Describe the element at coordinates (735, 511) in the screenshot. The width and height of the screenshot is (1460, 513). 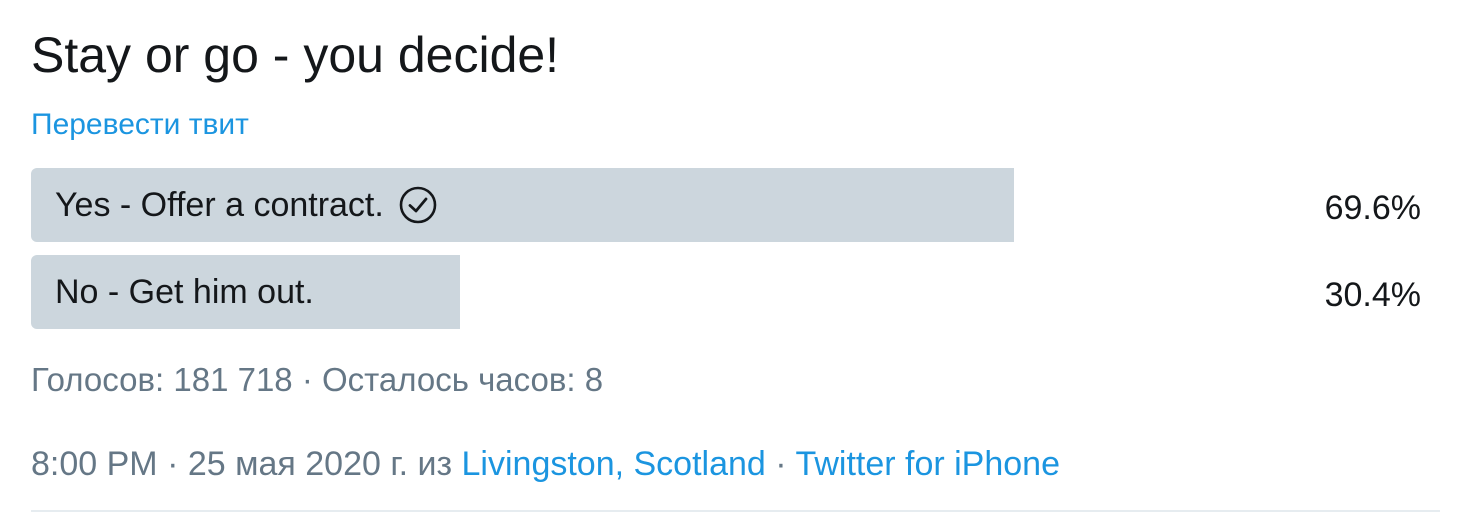
I see `divider` at that location.